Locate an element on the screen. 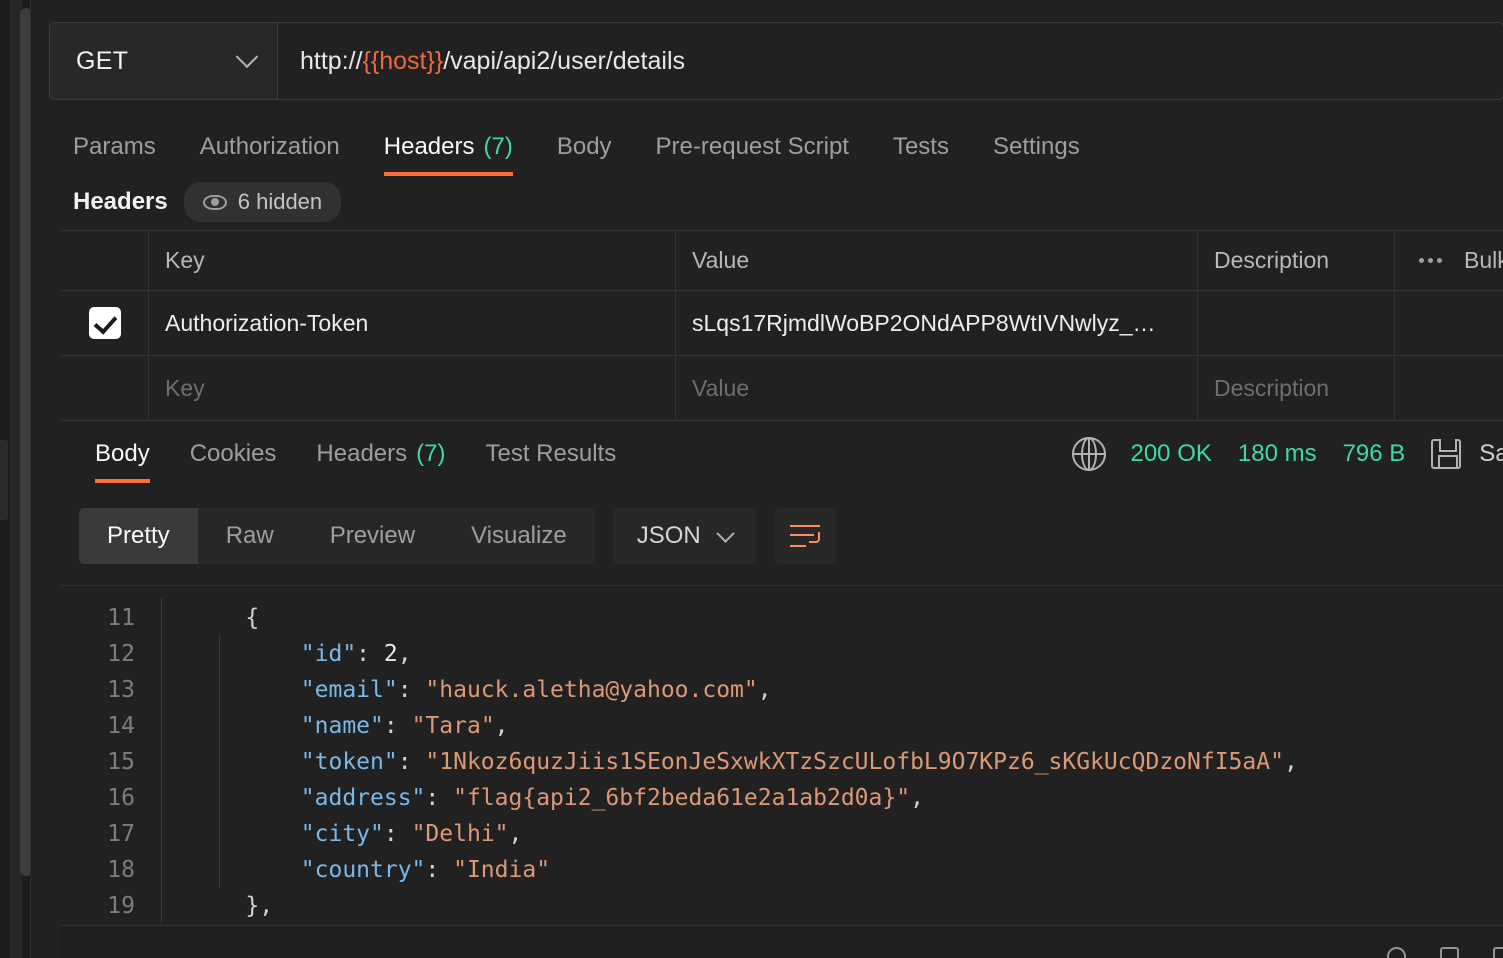 The width and height of the screenshot is (1503, 958). tab-authorization: Authorization is located at coordinates (270, 147).